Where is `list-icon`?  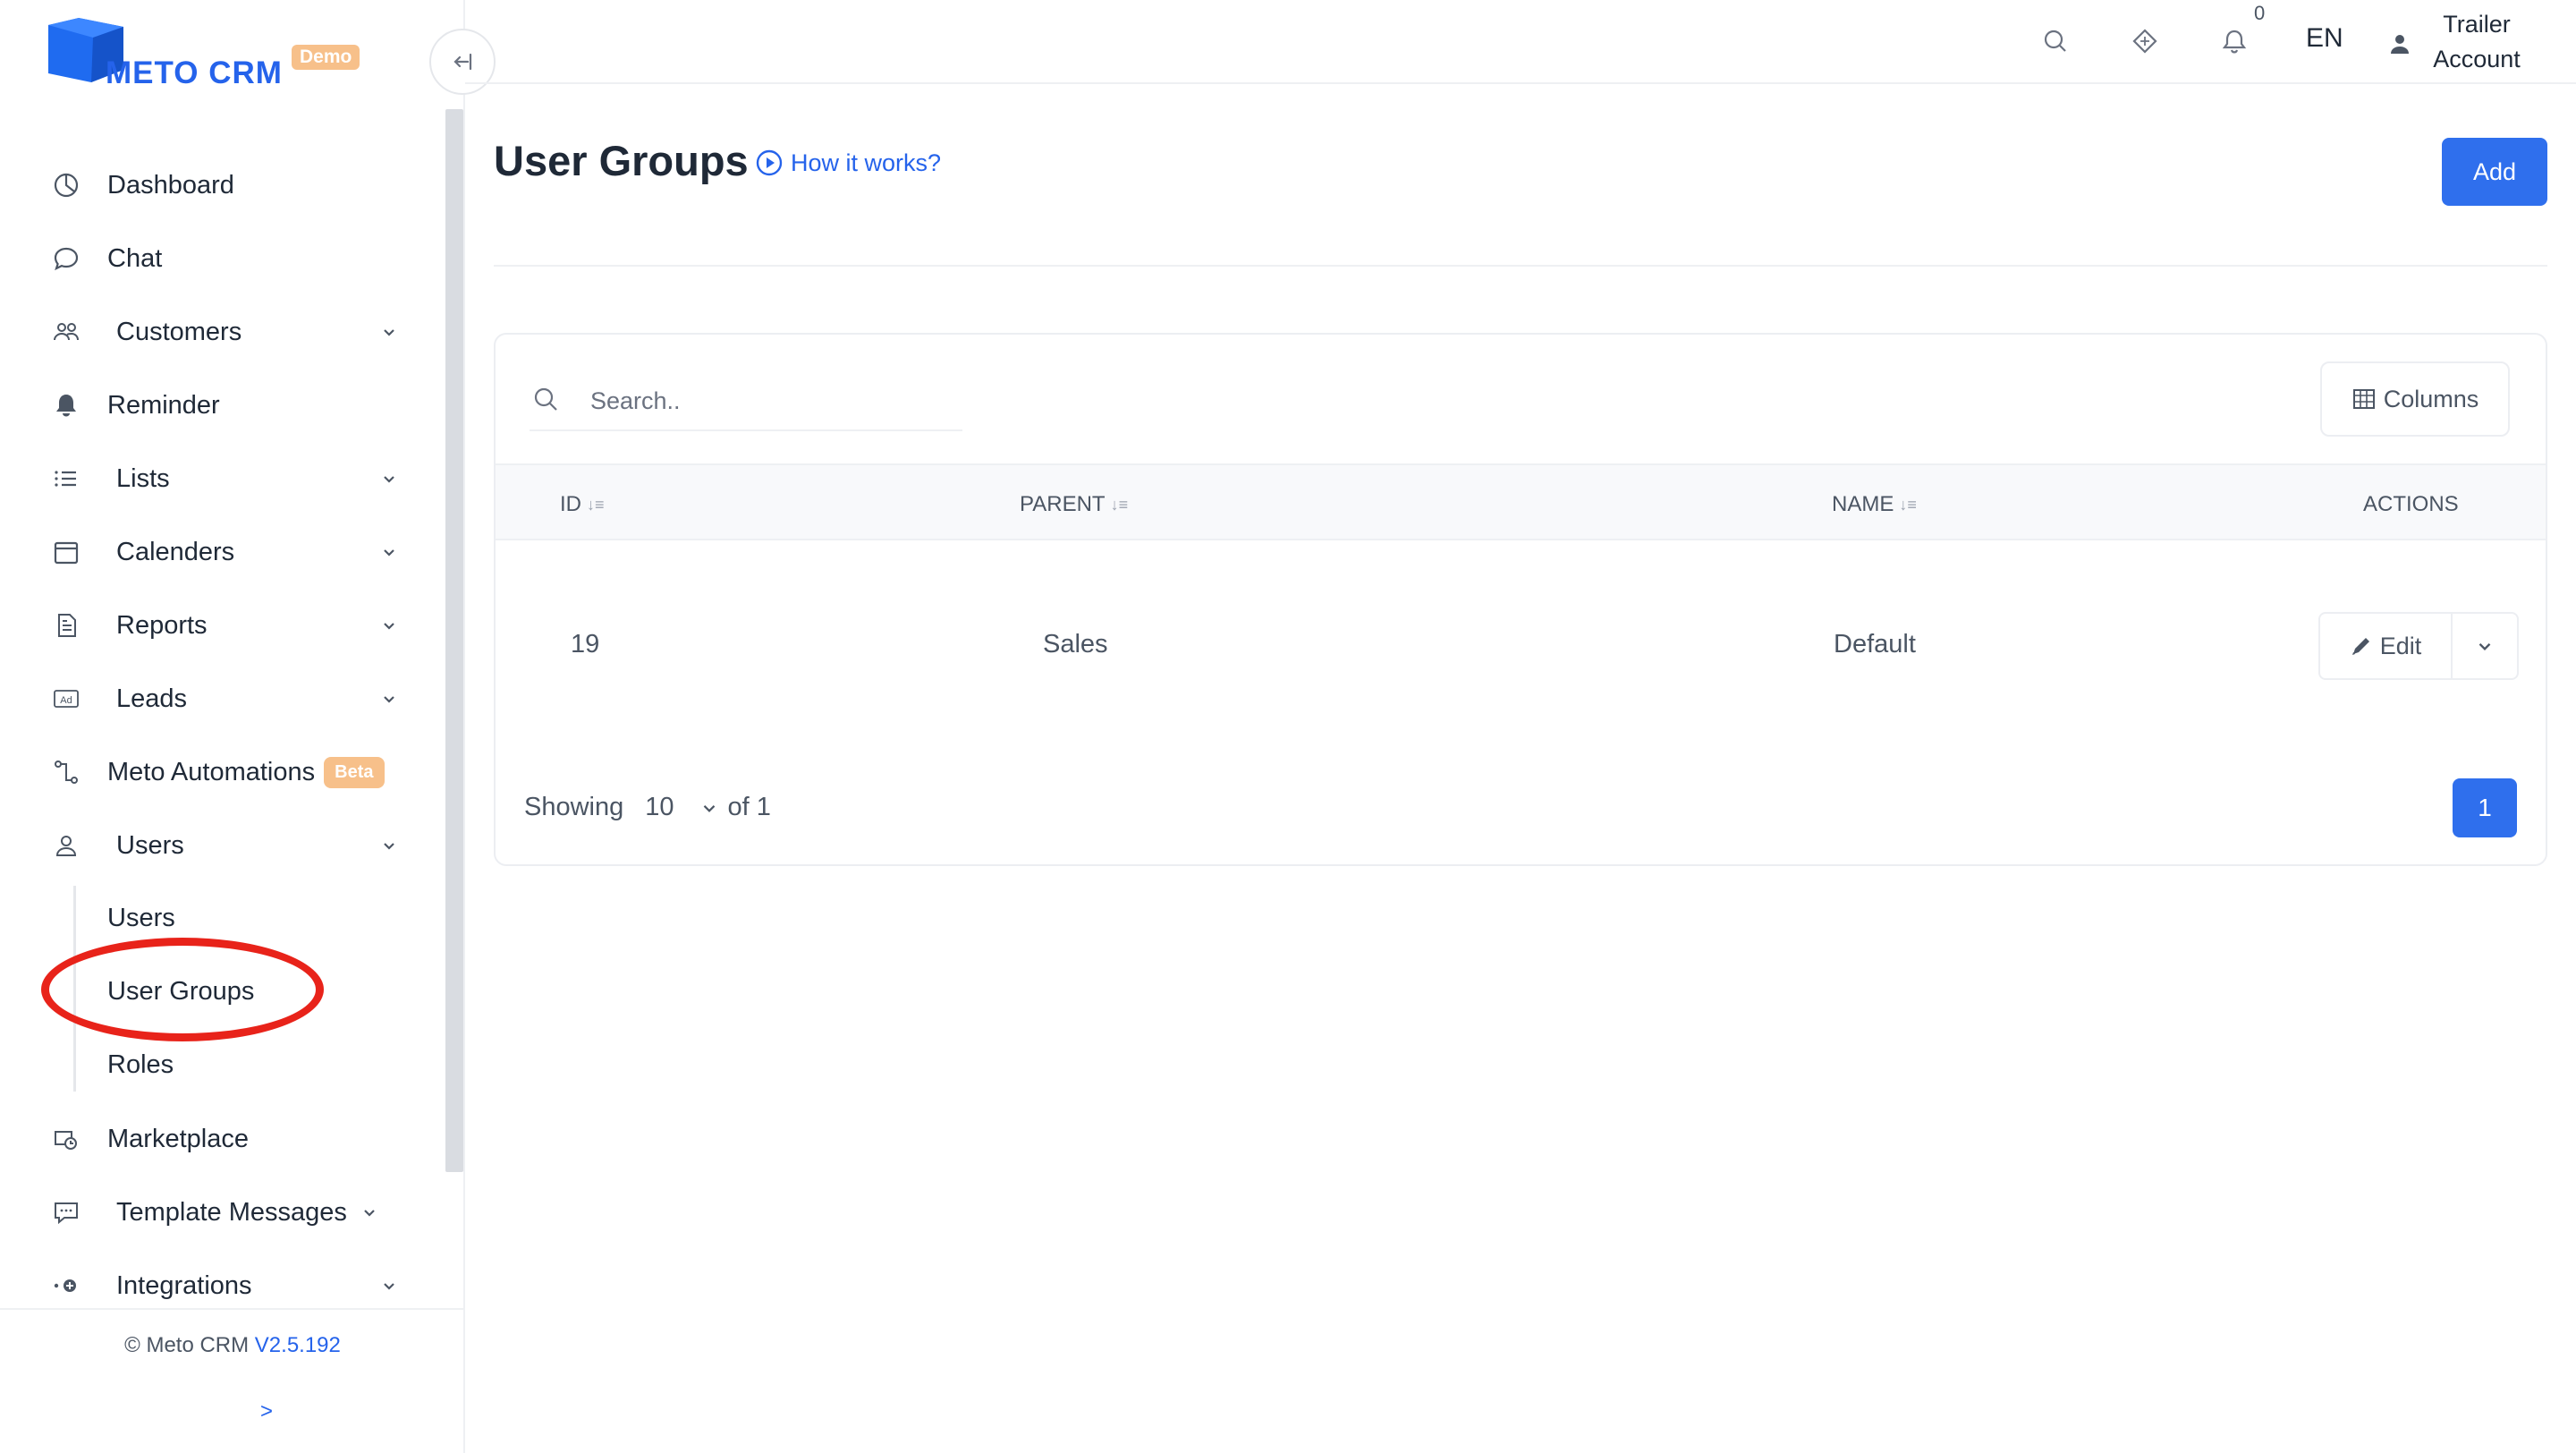 list-icon is located at coordinates (66, 479).